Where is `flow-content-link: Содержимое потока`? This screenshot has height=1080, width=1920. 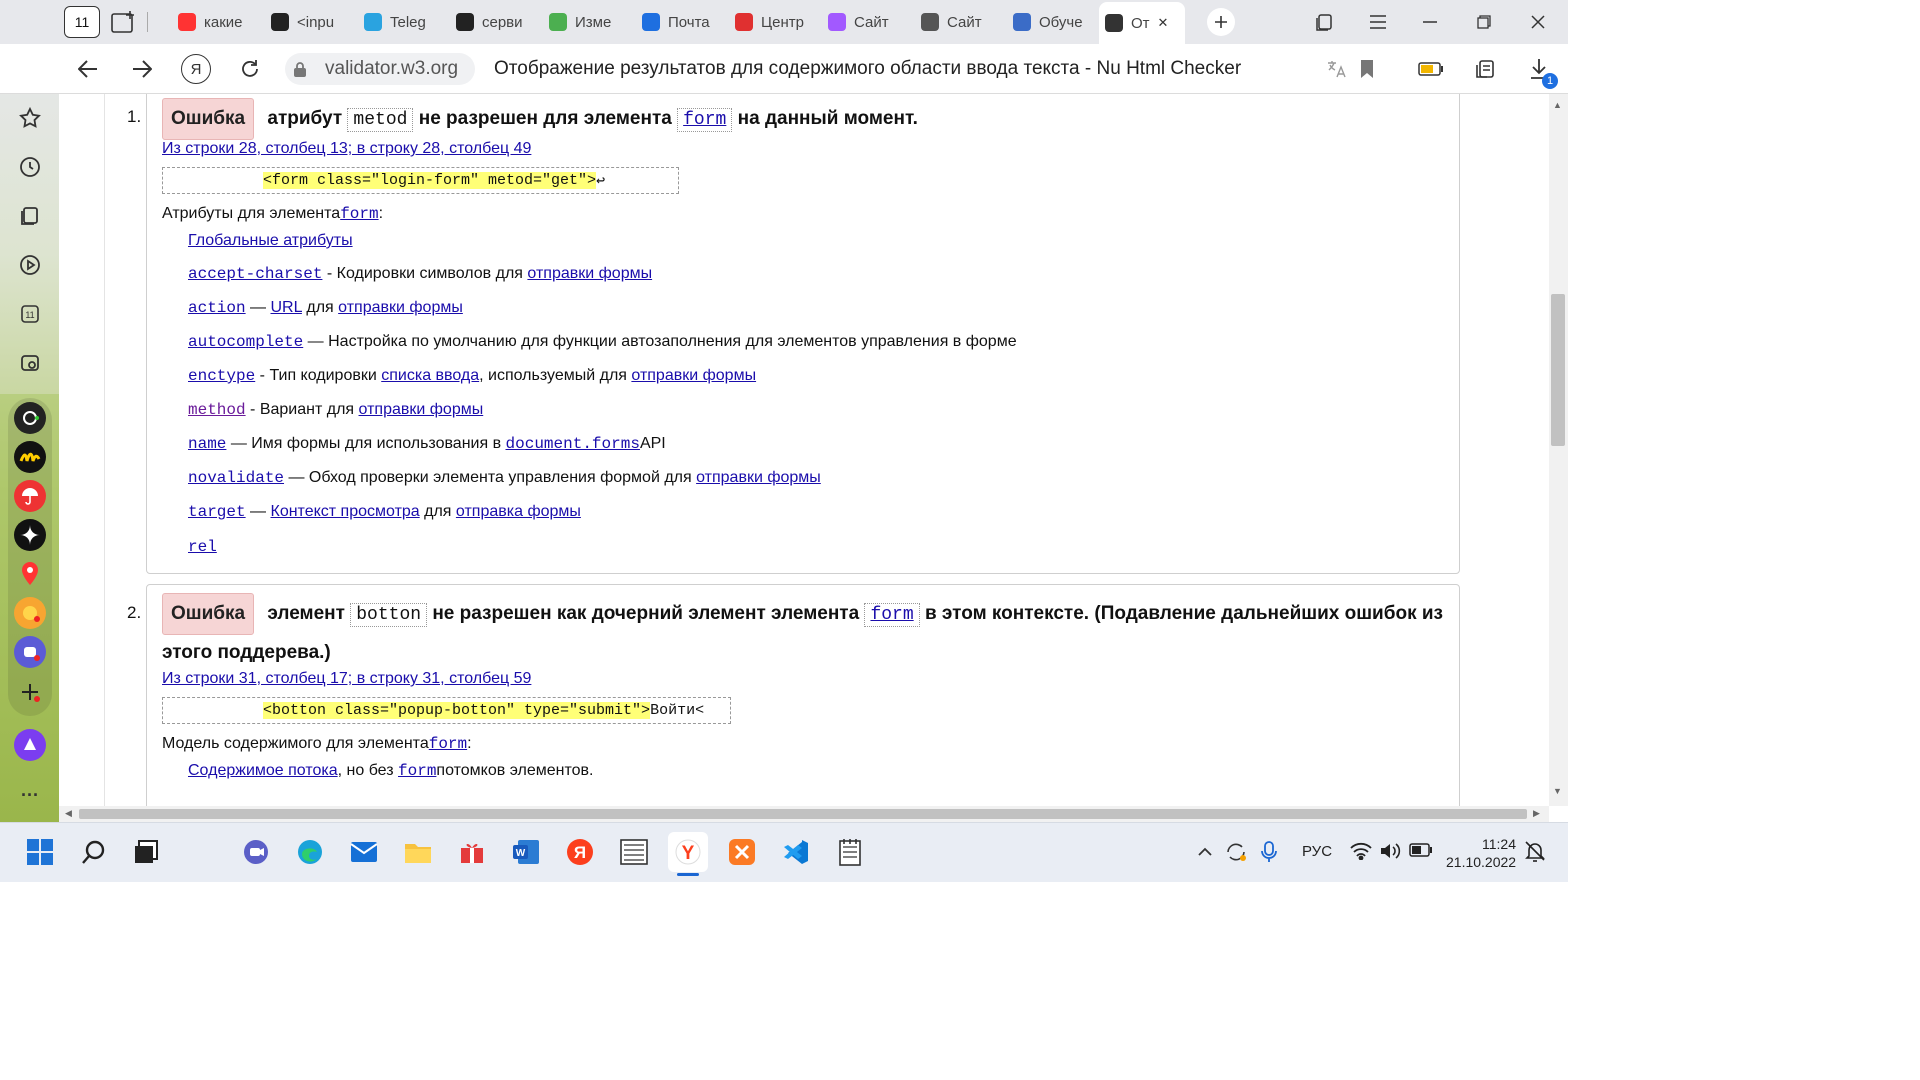 flow-content-link: Содержимое потока is located at coordinates (263, 770).